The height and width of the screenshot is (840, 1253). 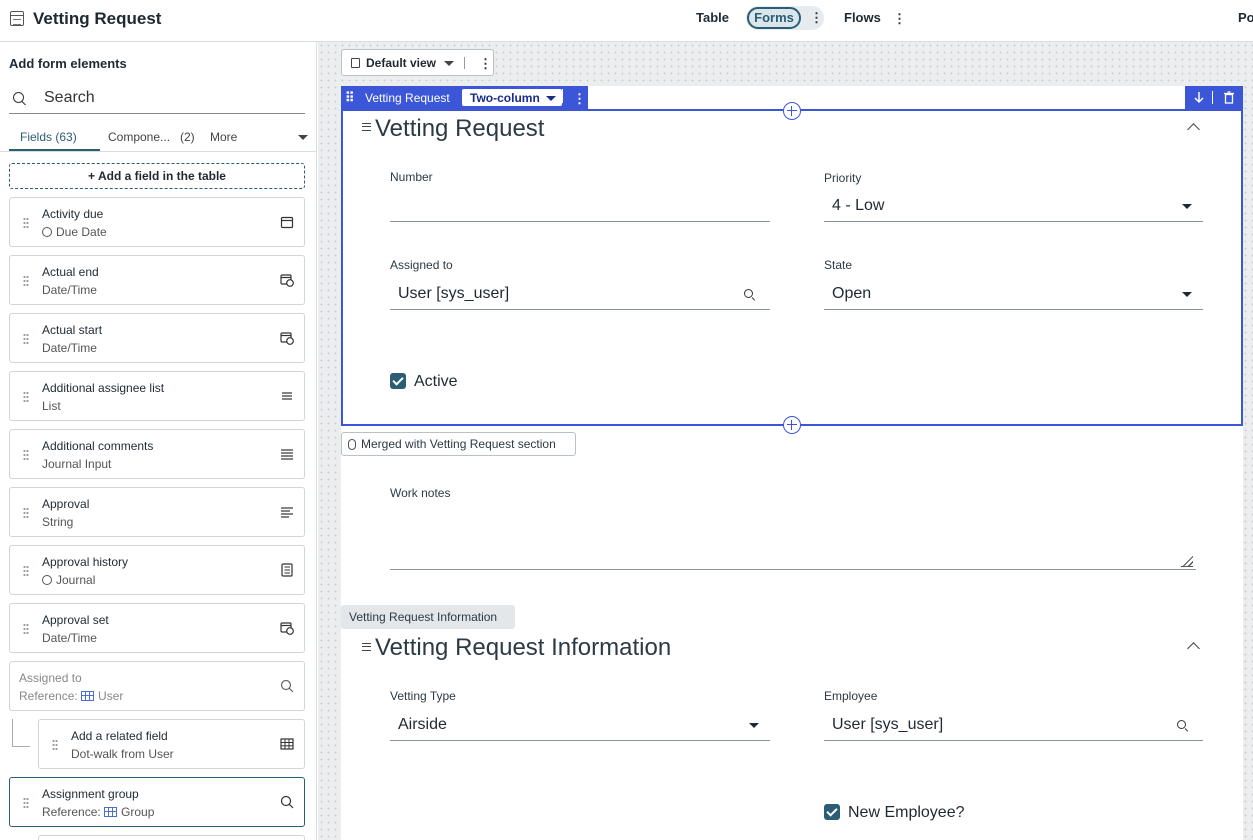 What do you see at coordinates (350, 97) in the screenshot?
I see `section-drag-icon: ⠿` at bounding box center [350, 97].